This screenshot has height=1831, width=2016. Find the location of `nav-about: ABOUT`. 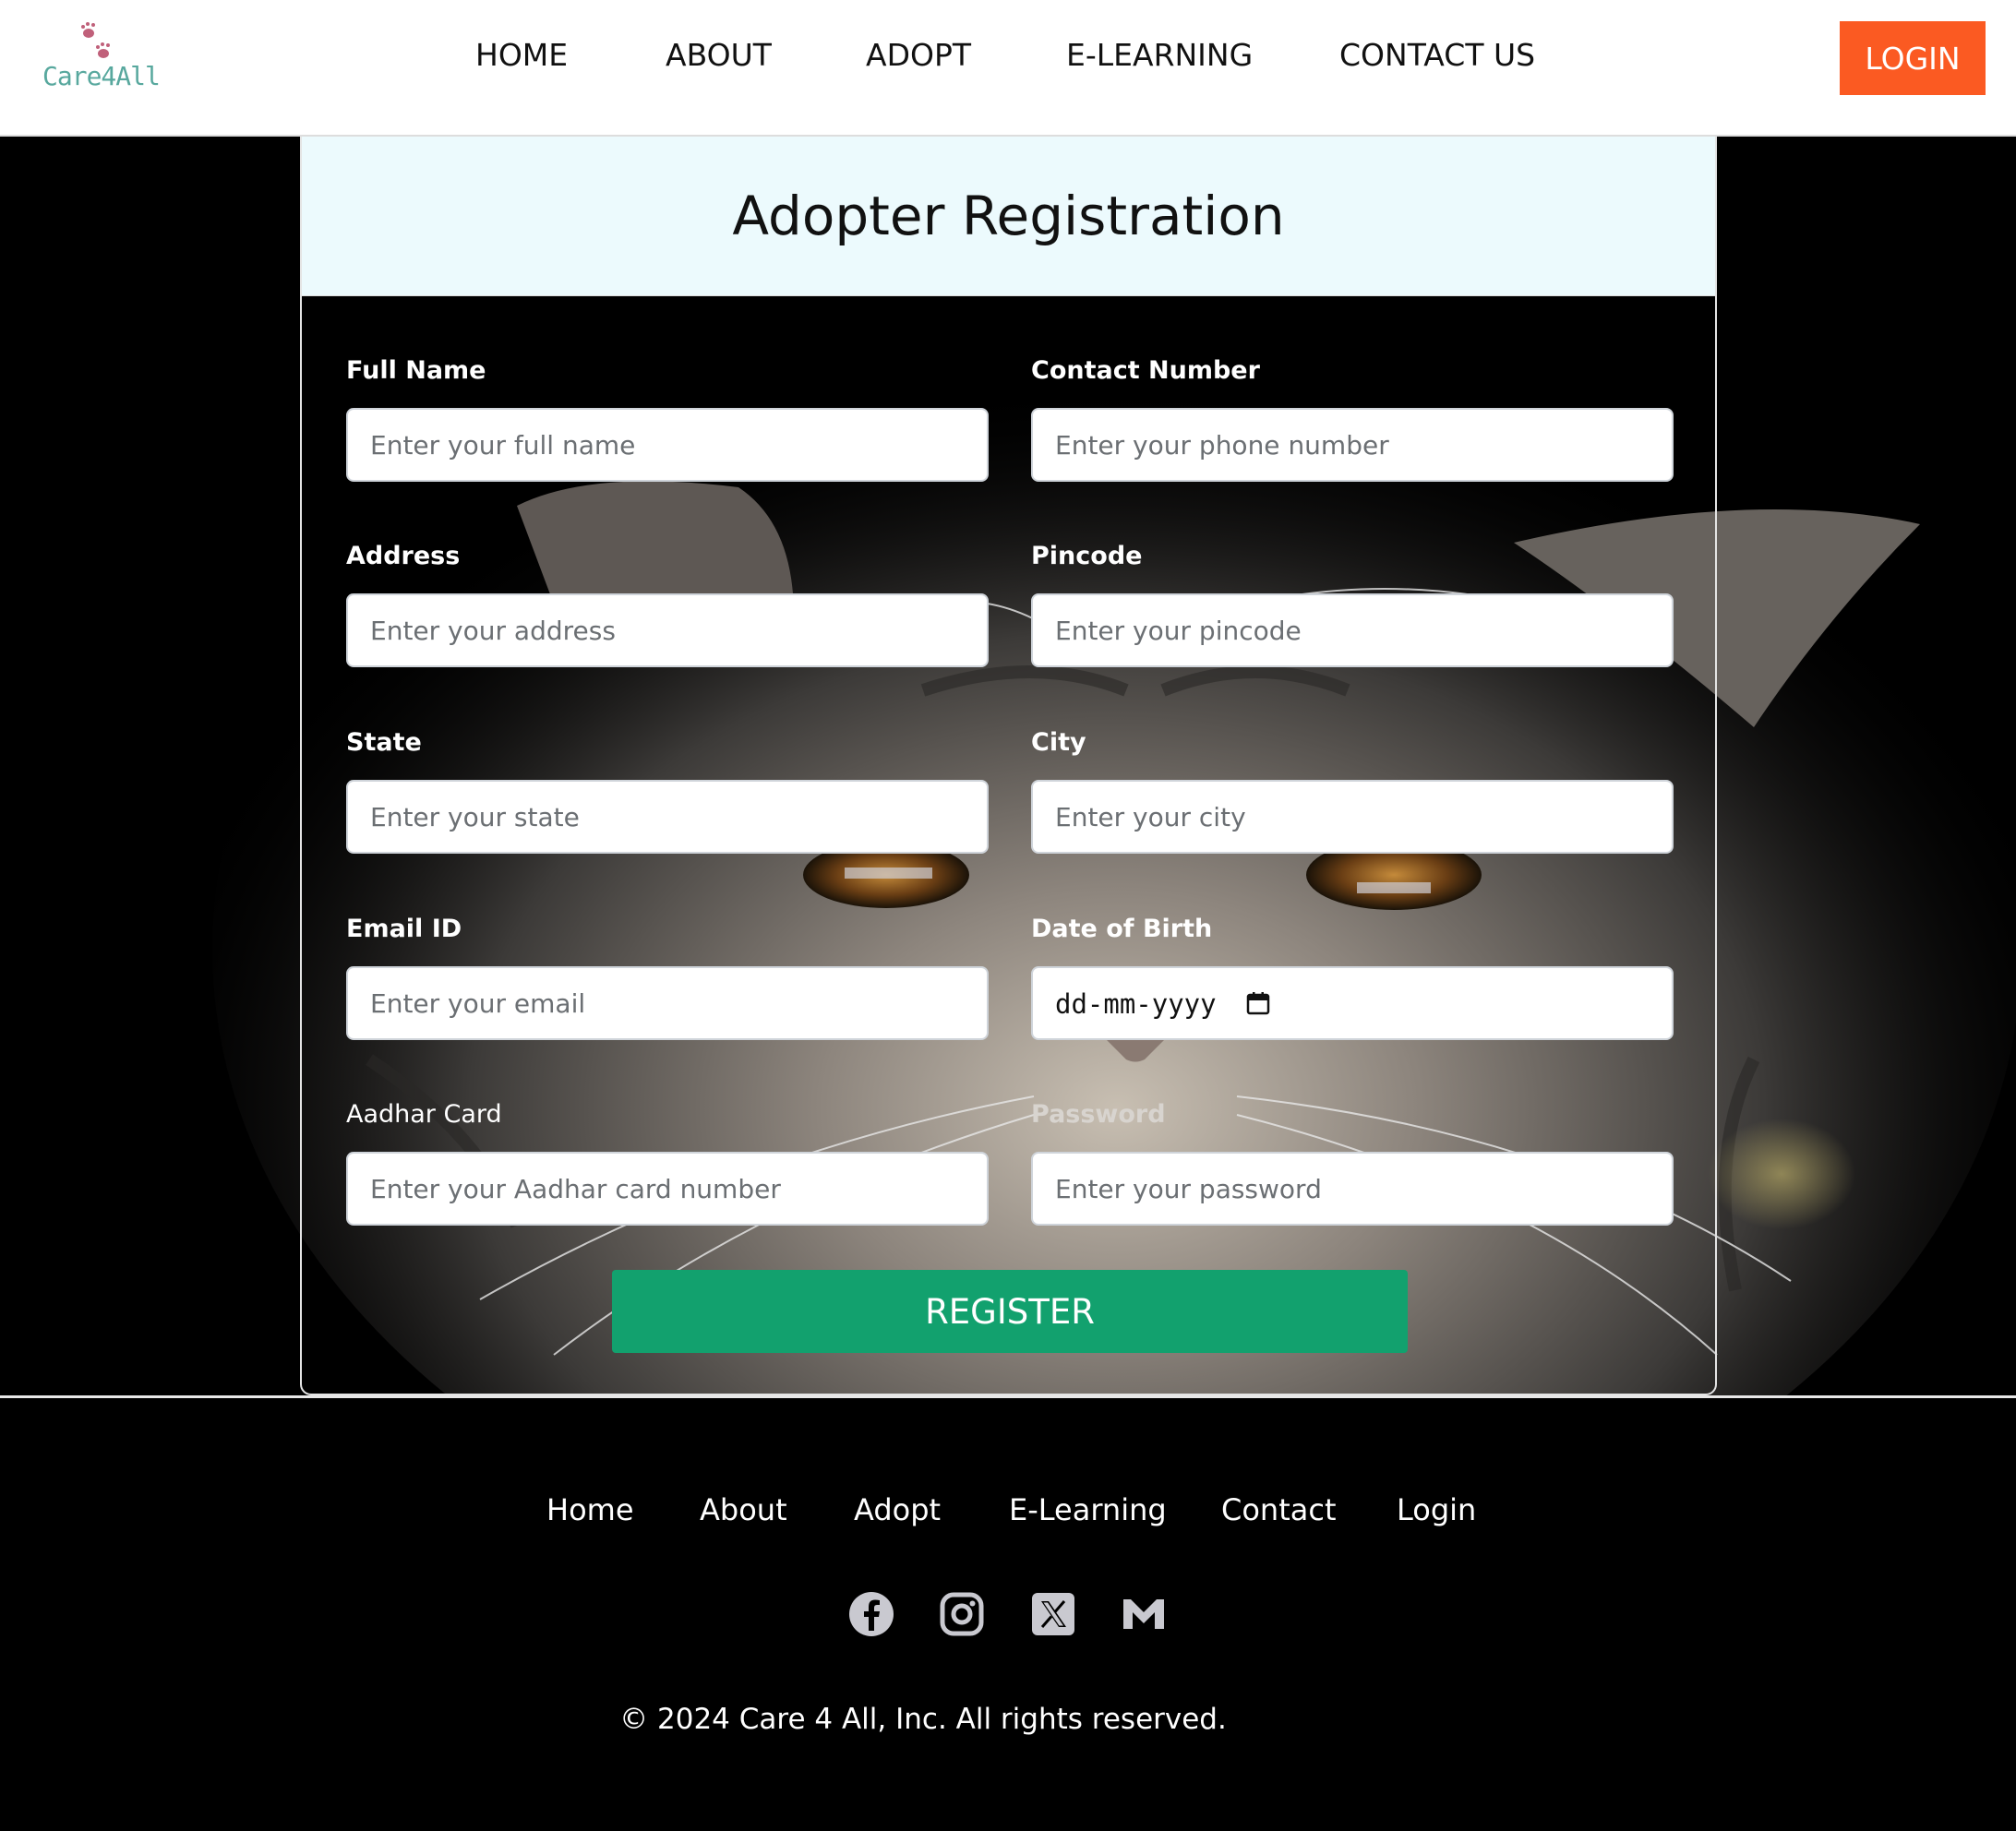

nav-about: ABOUT is located at coordinates (719, 55).